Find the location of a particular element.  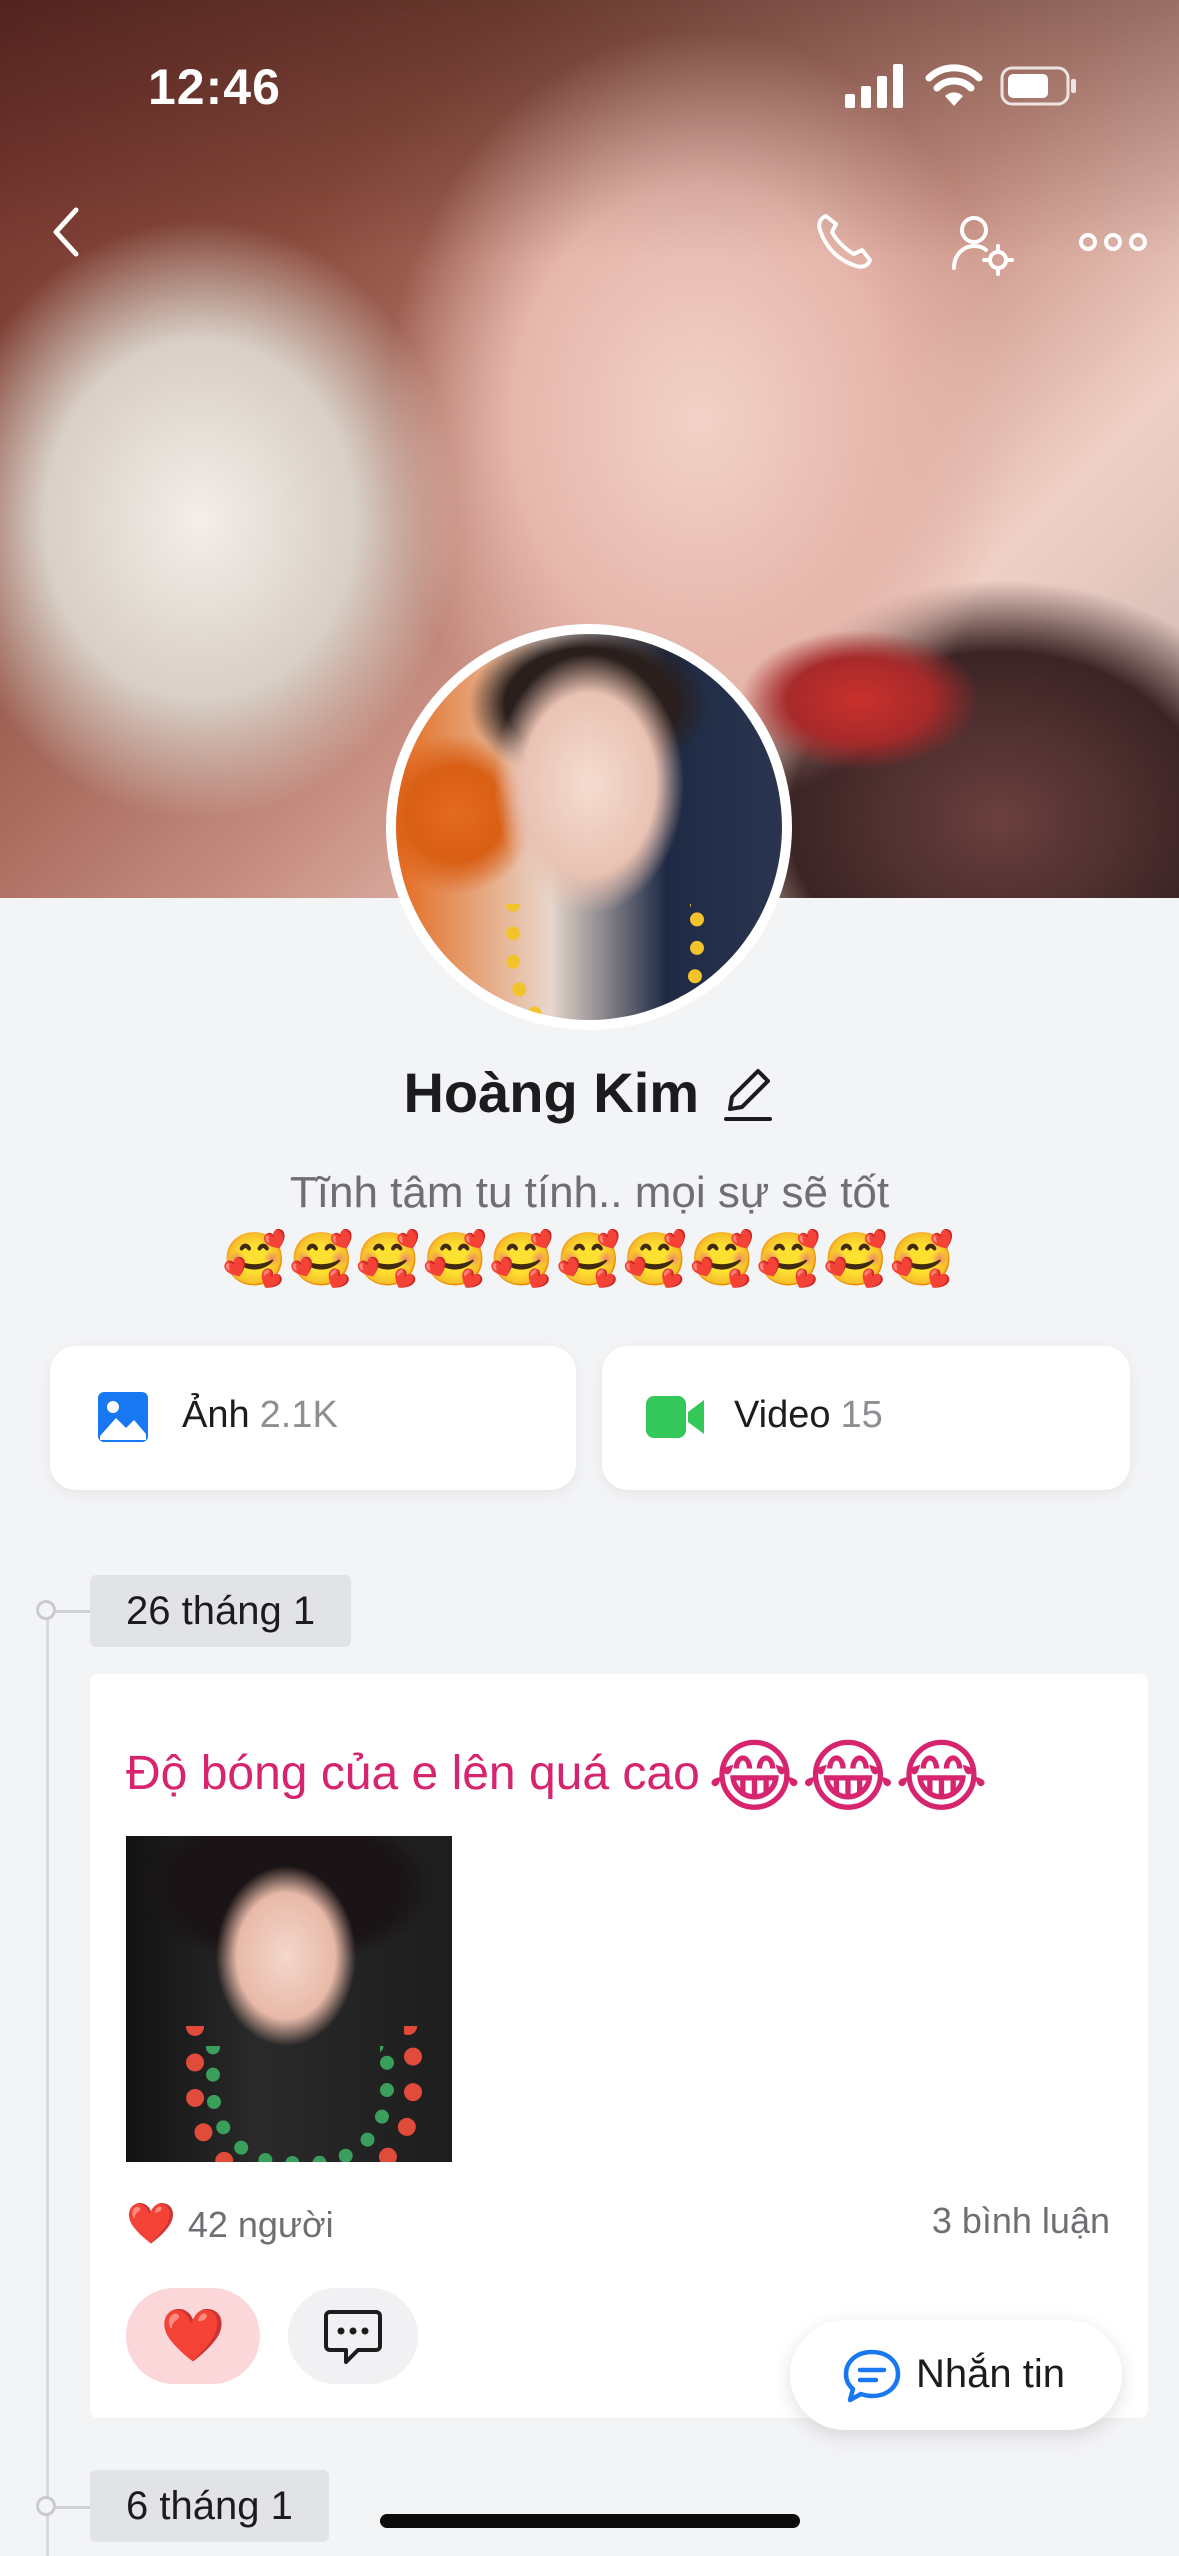

videos-card-label: Video 15 is located at coordinates (808, 1415).